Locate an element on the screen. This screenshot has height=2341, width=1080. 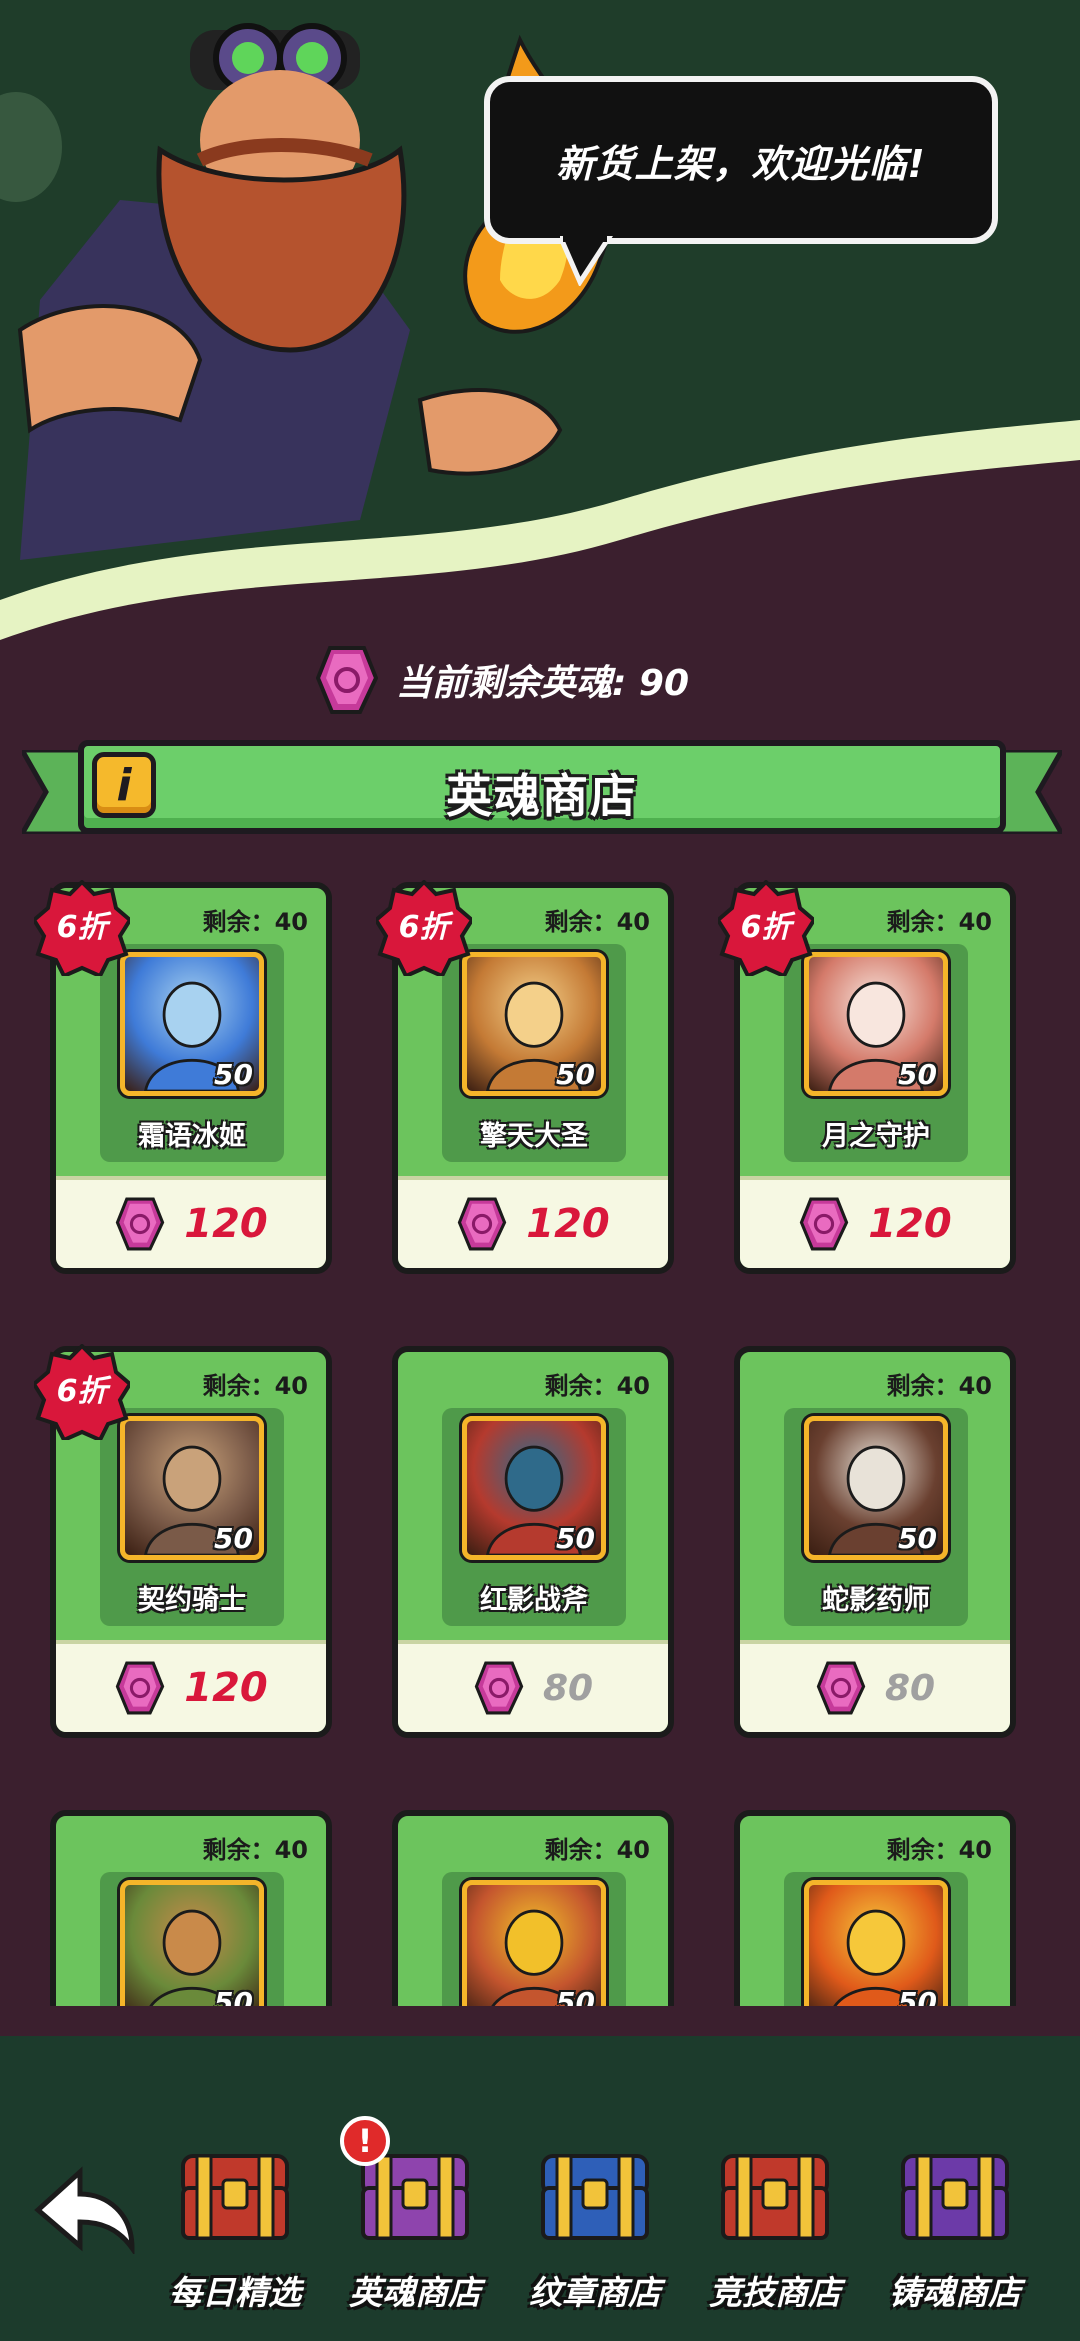
nav-tab: 竞技商店 is located at coordinates (775, 2236).